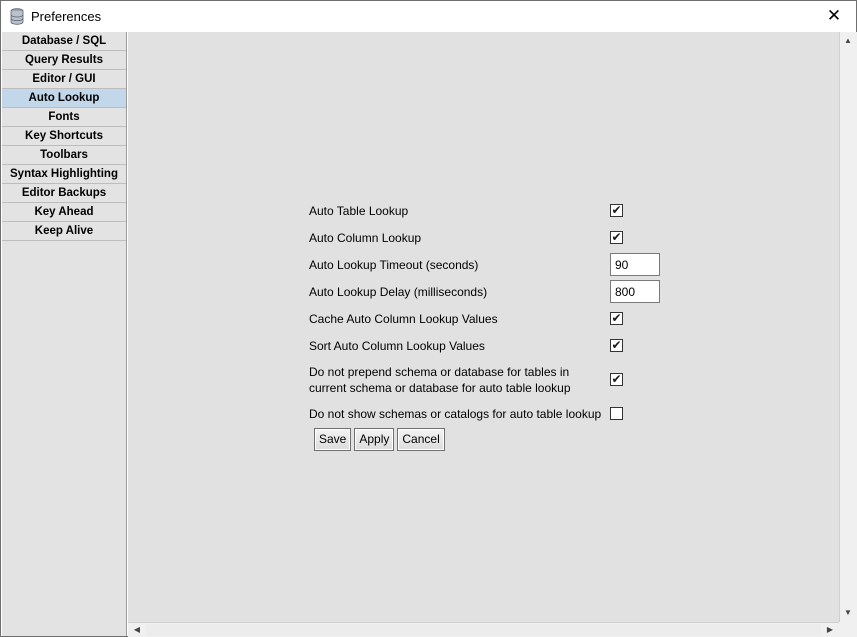 The image size is (857, 637). I want to click on scroll-down-icon: ▼, so click(848, 613).